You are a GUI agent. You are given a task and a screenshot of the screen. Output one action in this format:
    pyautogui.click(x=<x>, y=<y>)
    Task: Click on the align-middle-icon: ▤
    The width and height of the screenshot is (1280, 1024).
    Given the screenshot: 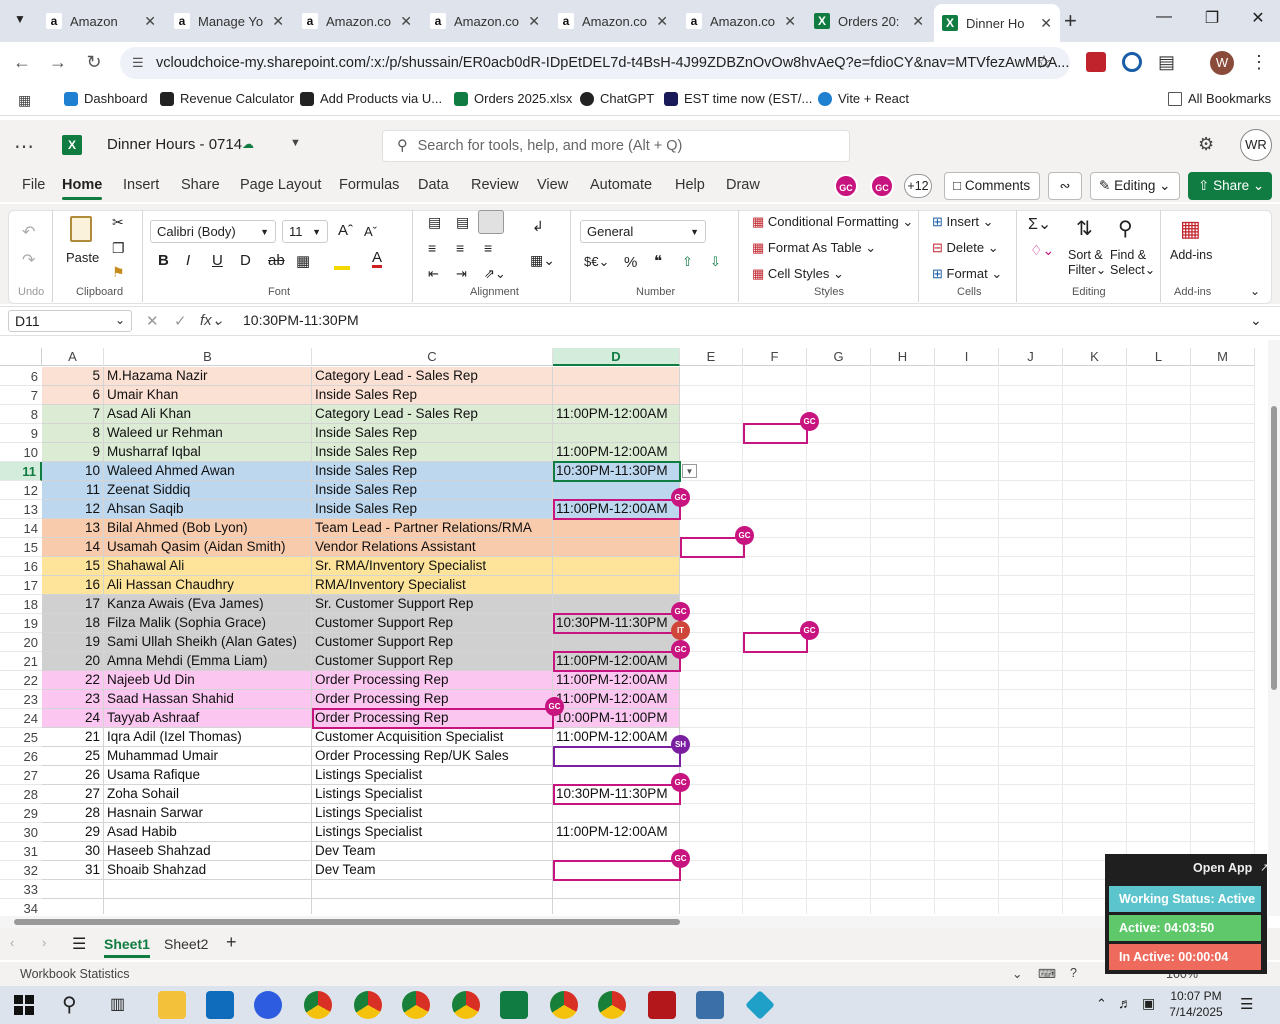 What is the action you would take?
    pyautogui.click(x=462, y=222)
    